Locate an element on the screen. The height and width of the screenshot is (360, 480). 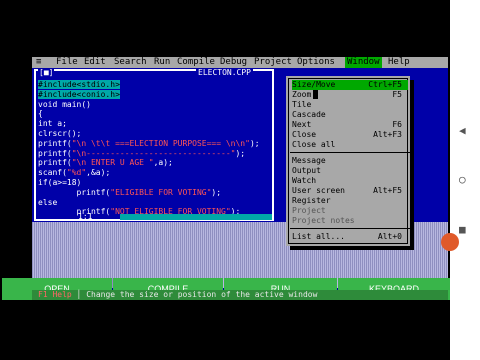
menu-item-label: Close all is located at coordinates (314, 144).